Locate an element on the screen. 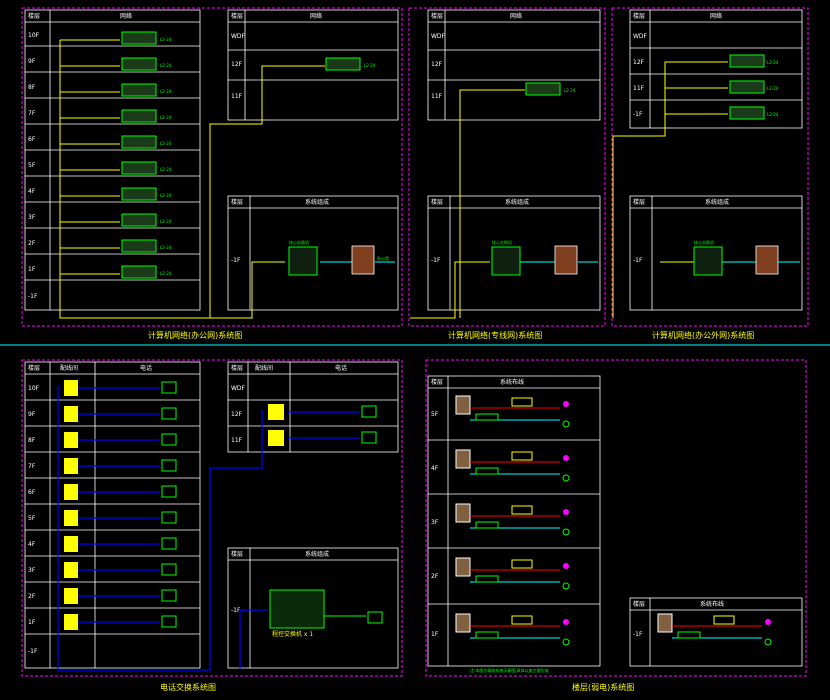  caption-net-external: 计算机网络(办公外网)系统图 is located at coordinates (703, 335).